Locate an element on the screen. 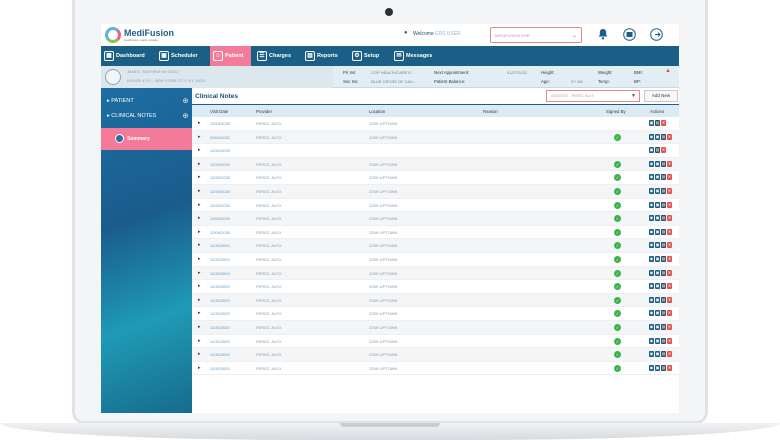 The height and width of the screenshot is (440, 780). sidebar-item-summary: Summary is located at coordinates (146, 139).